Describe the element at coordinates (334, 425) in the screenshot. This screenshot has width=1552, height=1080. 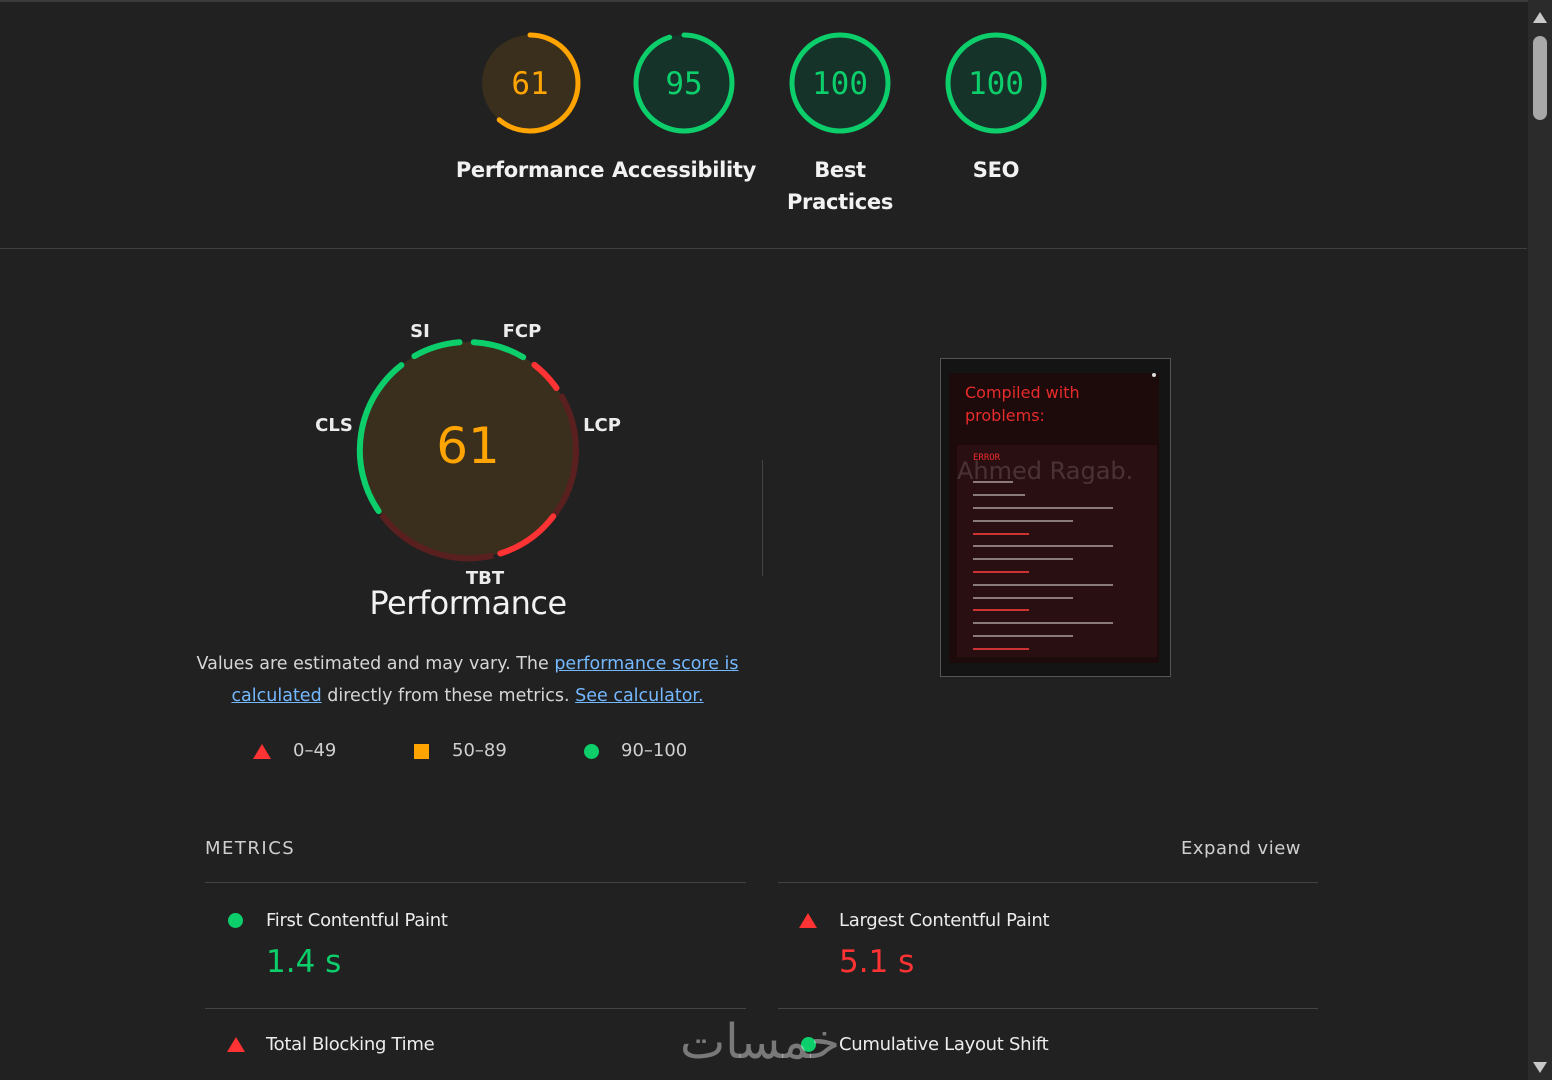
I see `label-cls: CLS` at that location.